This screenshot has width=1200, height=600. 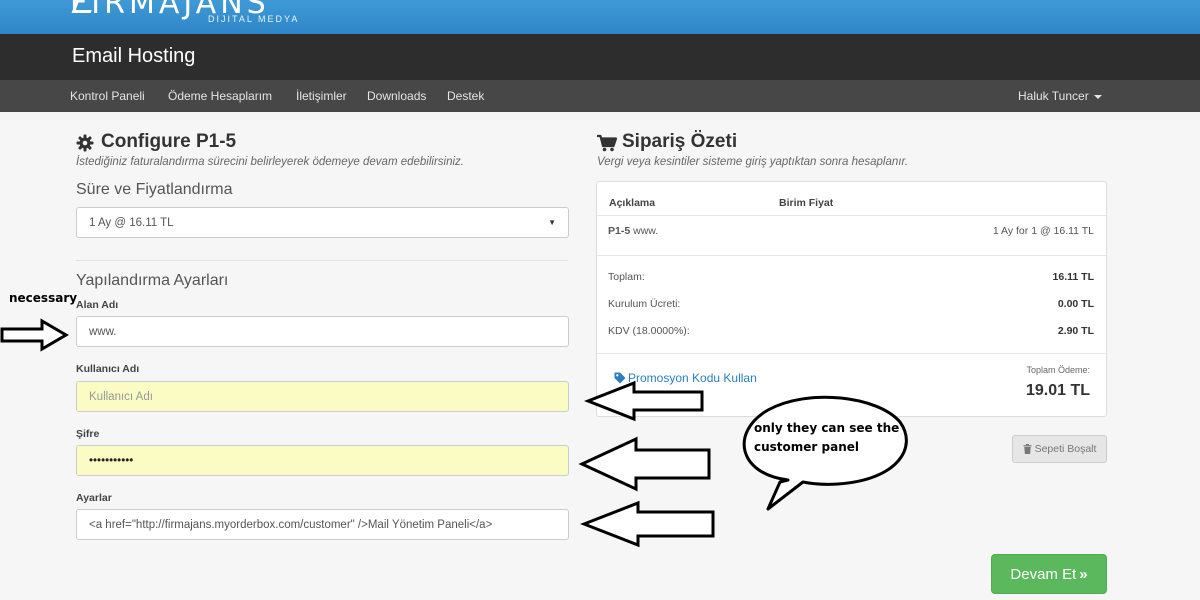 I want to click on empty-cart-button: Sepeti Boşalt, so click(x=1059, y=449).